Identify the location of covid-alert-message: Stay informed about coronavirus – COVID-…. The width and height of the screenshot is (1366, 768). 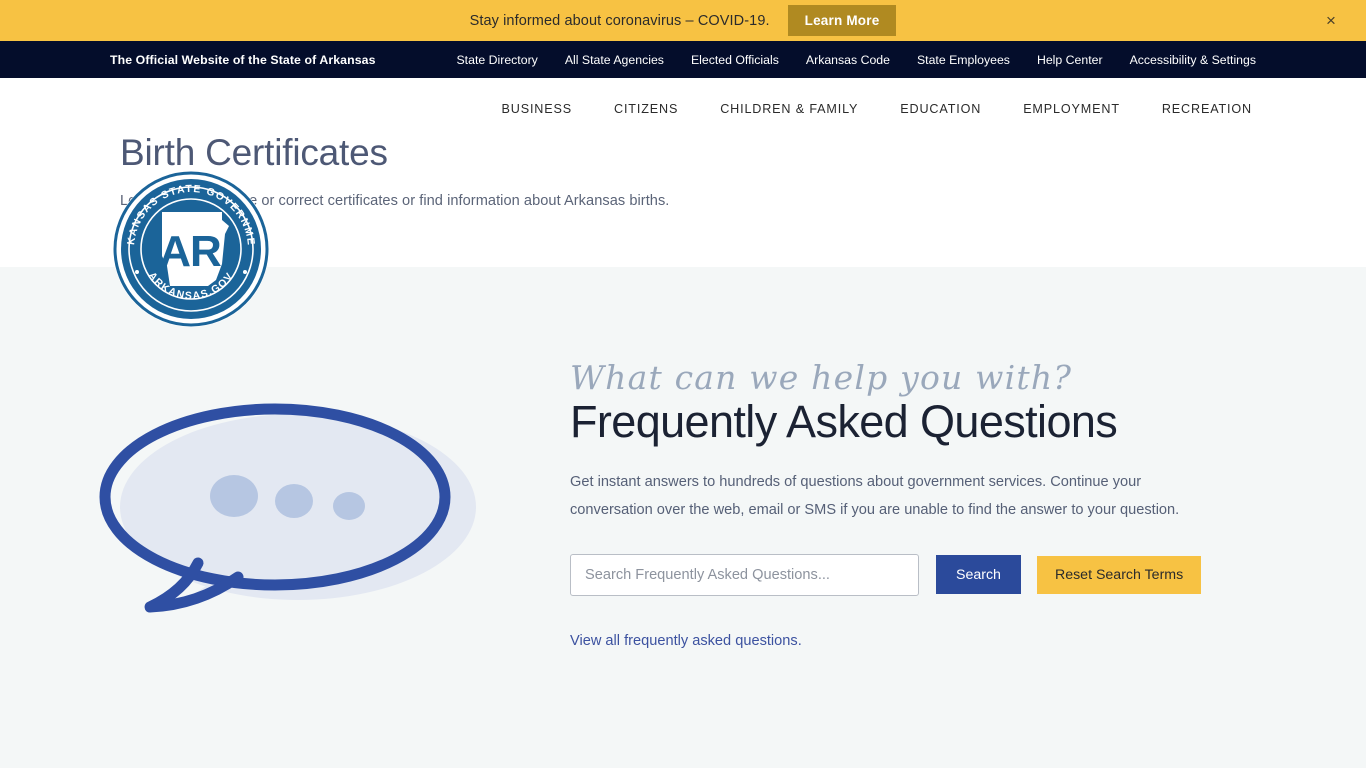
(619, 20).